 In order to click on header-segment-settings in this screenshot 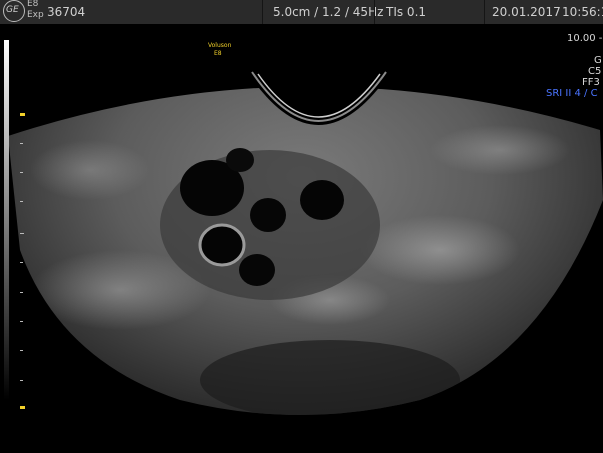, I will do `click(318, 12)`.